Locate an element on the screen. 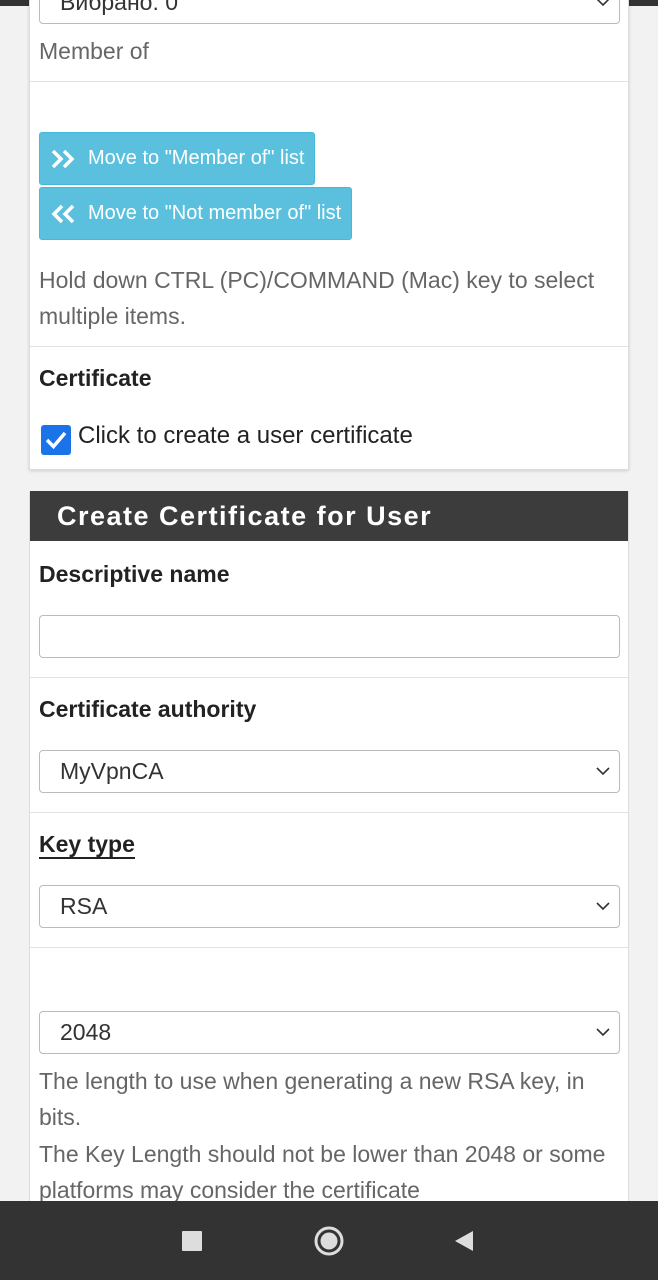 The width and height of the screenshot is (658, 1280). certificate-label: Certificate is located at coordinates (95, 378).